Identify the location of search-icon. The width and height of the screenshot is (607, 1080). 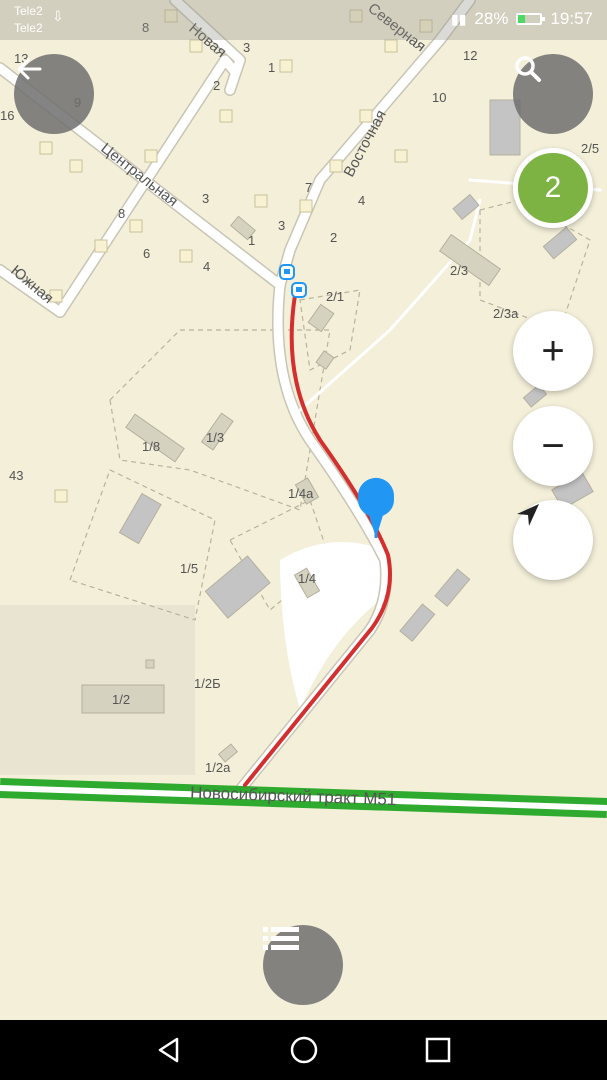
(528, 69).